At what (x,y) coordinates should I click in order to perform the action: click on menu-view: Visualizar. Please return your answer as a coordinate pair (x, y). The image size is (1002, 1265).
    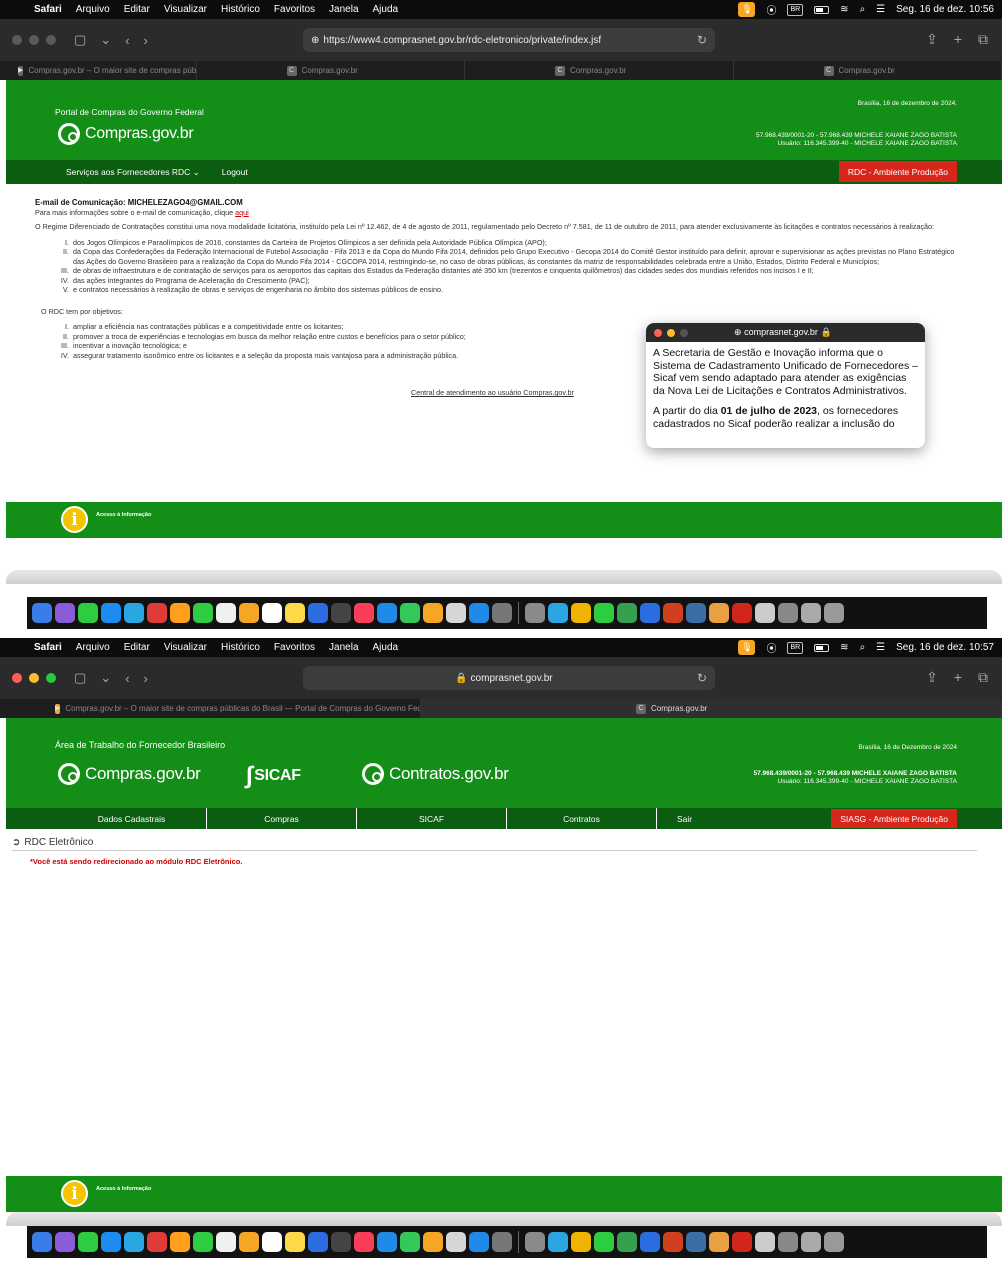
    Looking at the image, I should click on (185, 647).